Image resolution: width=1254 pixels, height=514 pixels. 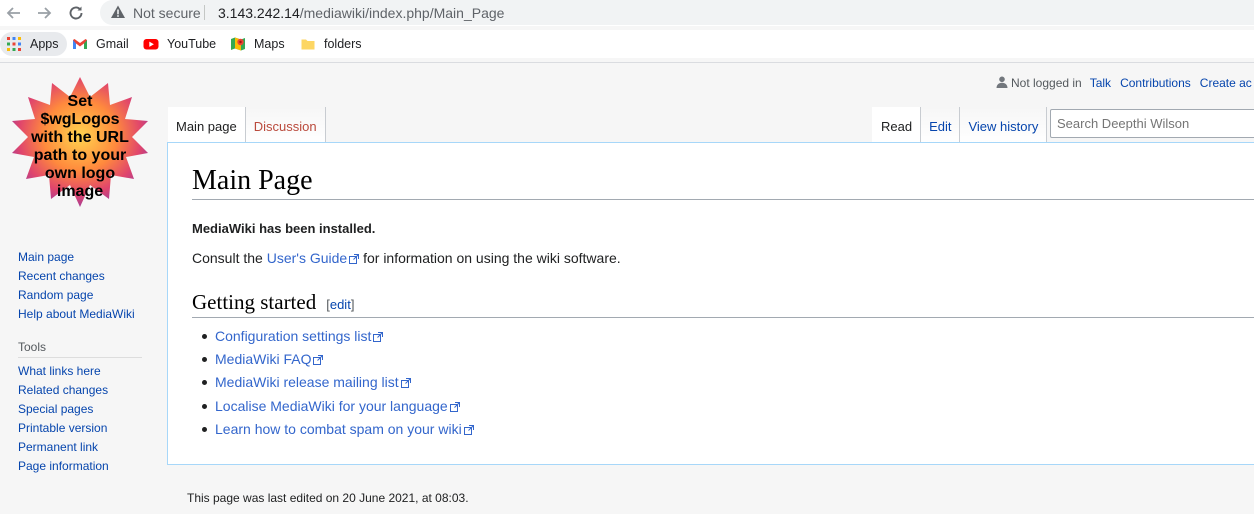 What do you see at coordinates (1002, 82) in the screenshot?
I see `user-icon` at bounding box center [1002, 82].